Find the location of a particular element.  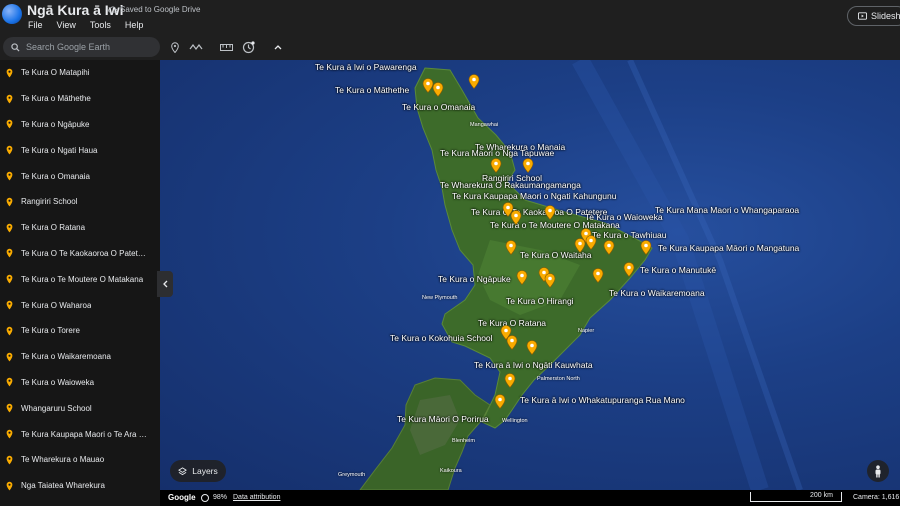

ruler-icon is located at coordinates (226, 47).